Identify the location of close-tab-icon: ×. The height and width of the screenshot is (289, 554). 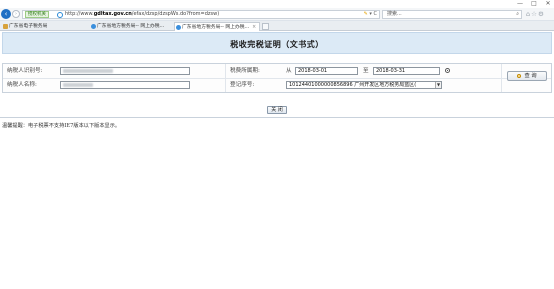
(254, 27).